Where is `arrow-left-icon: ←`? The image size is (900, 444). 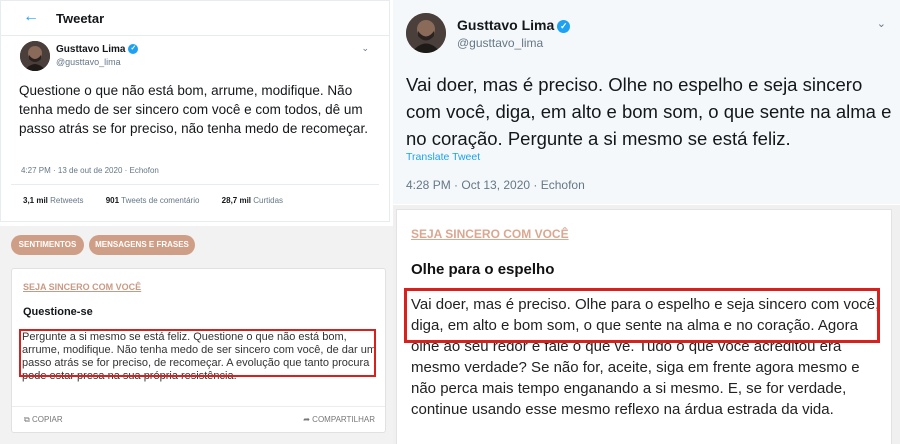 arrow-left-icon: ← is located at coordinates (31, 17).